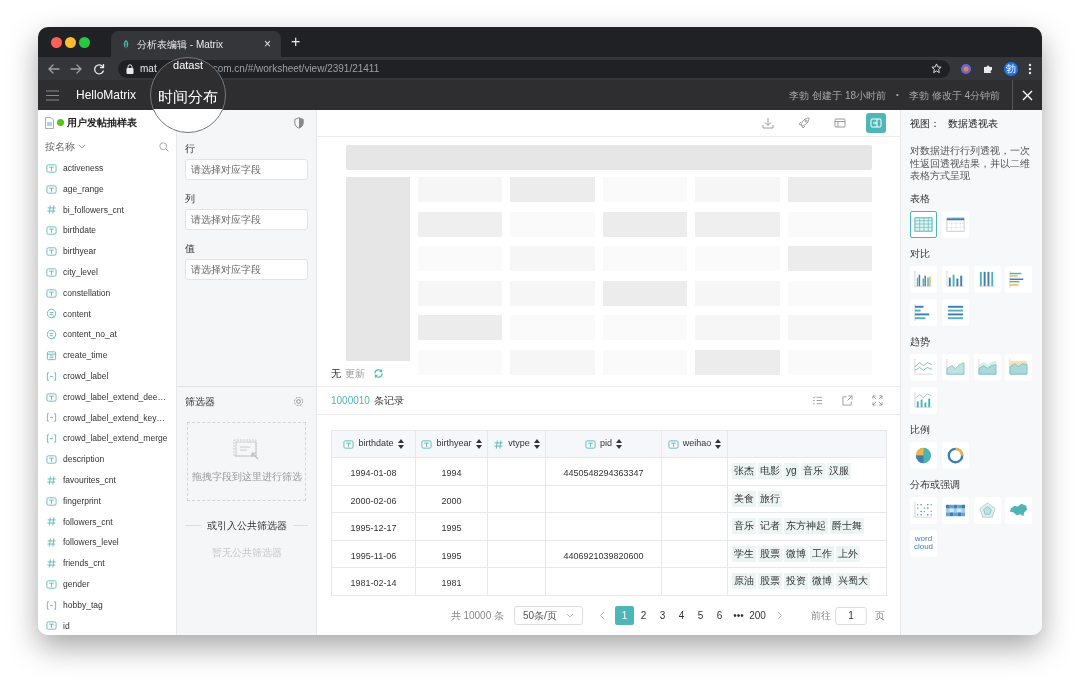 The width and height of the screenshot is (1080, 687). I want to click on shield-icon, so click(299, 122).